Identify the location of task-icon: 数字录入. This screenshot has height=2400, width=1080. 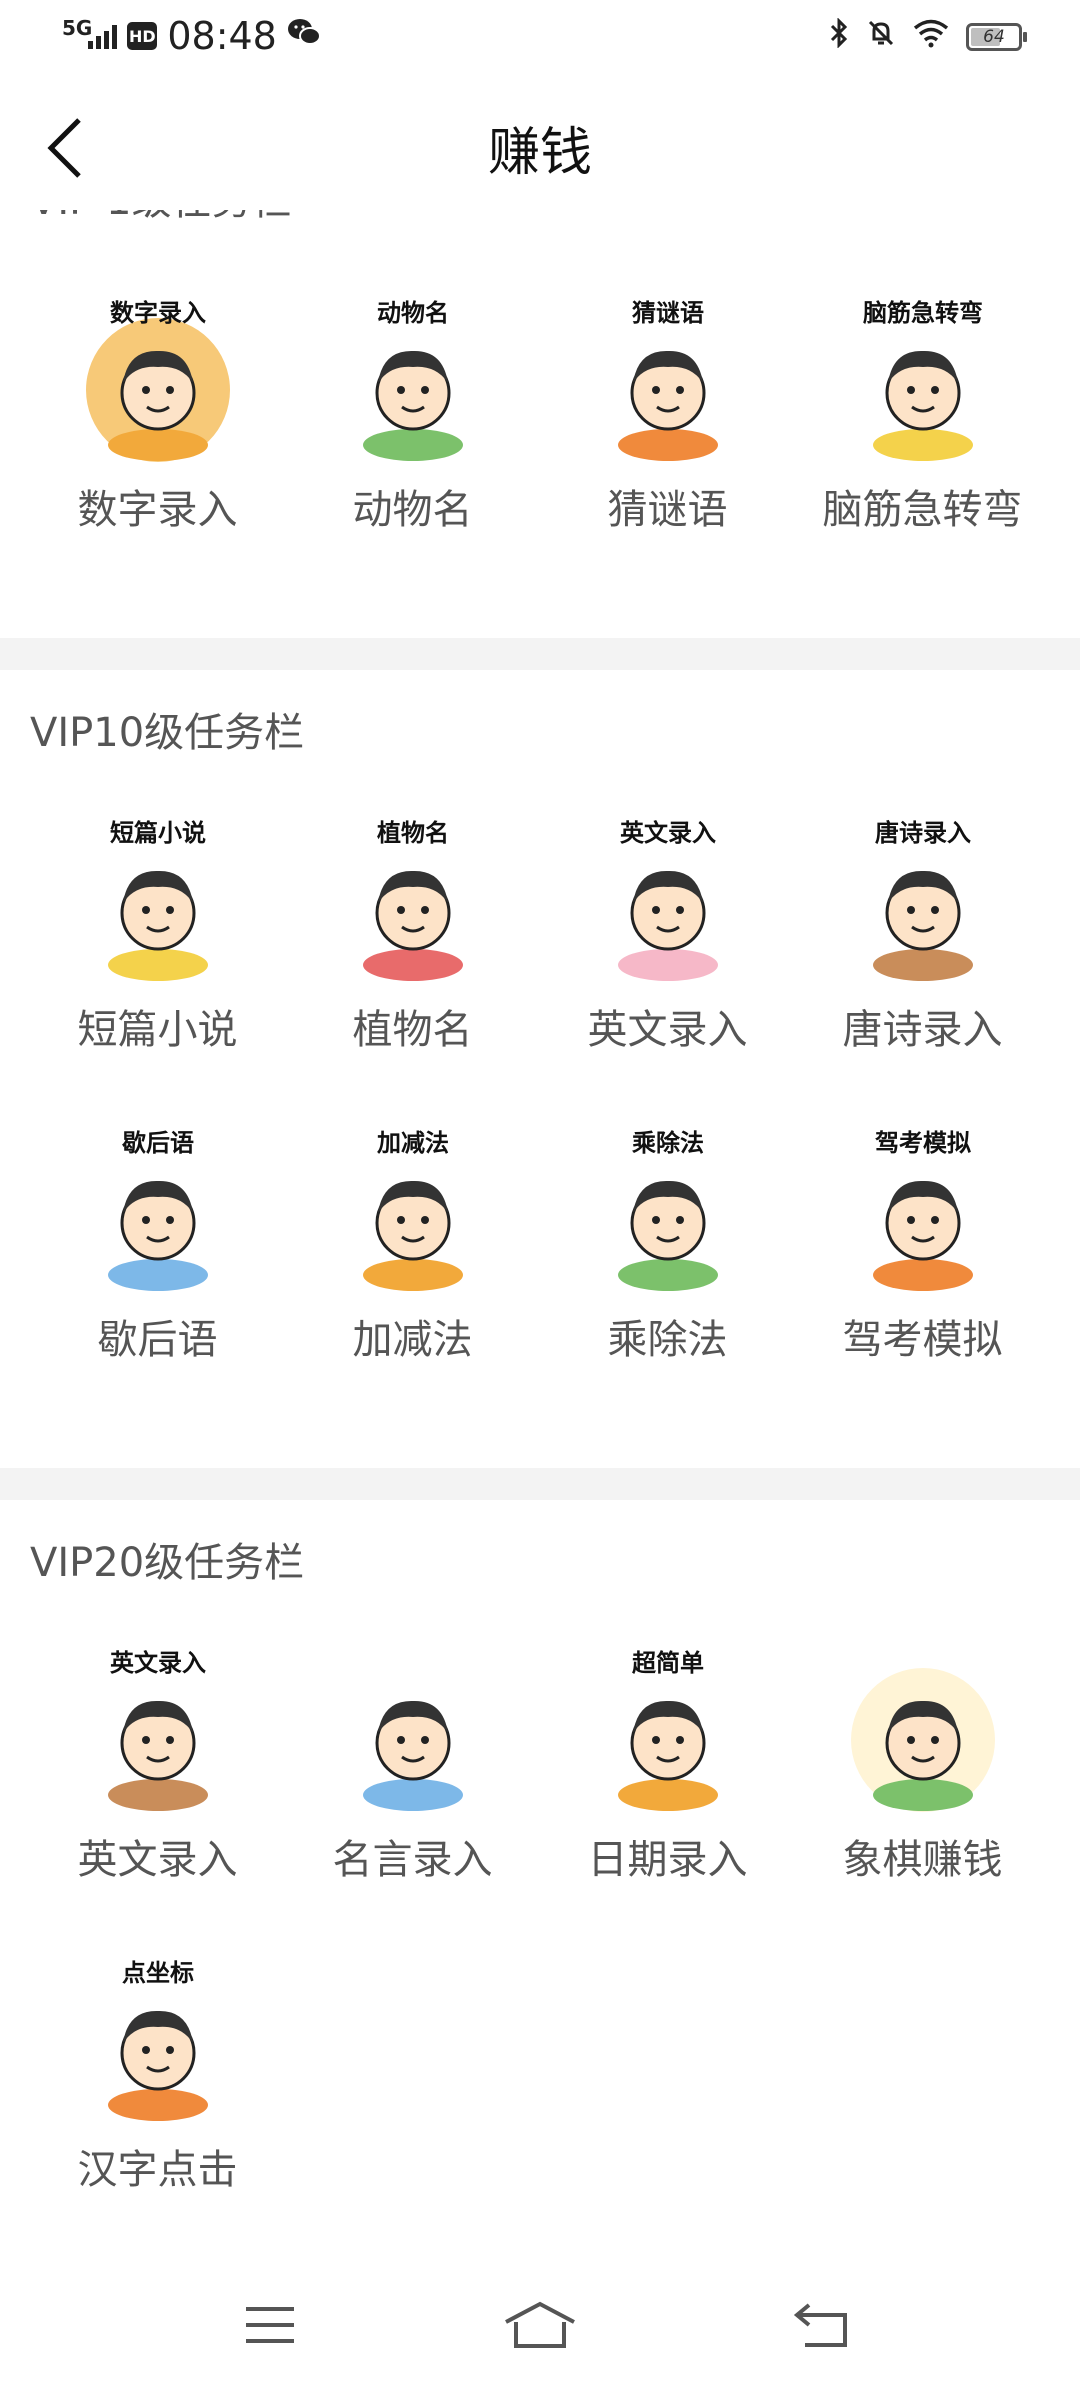
(158, 380).